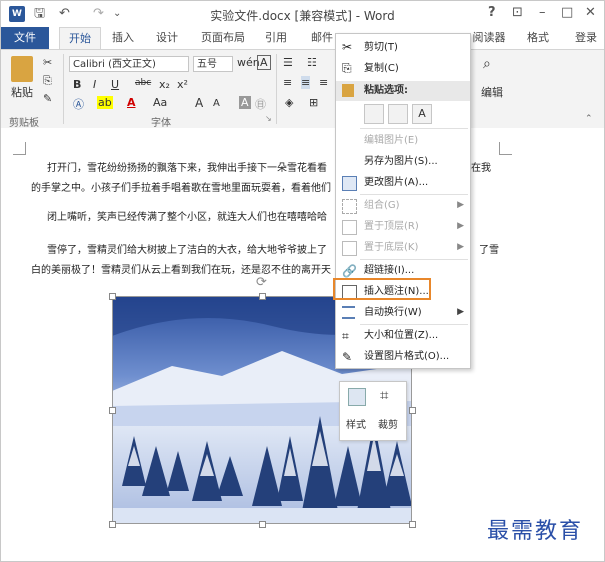  What do you see at coordinates (213, 64) in the screenshot?
I see `font-size-combo: 五号` at bounding box center [213, 64].